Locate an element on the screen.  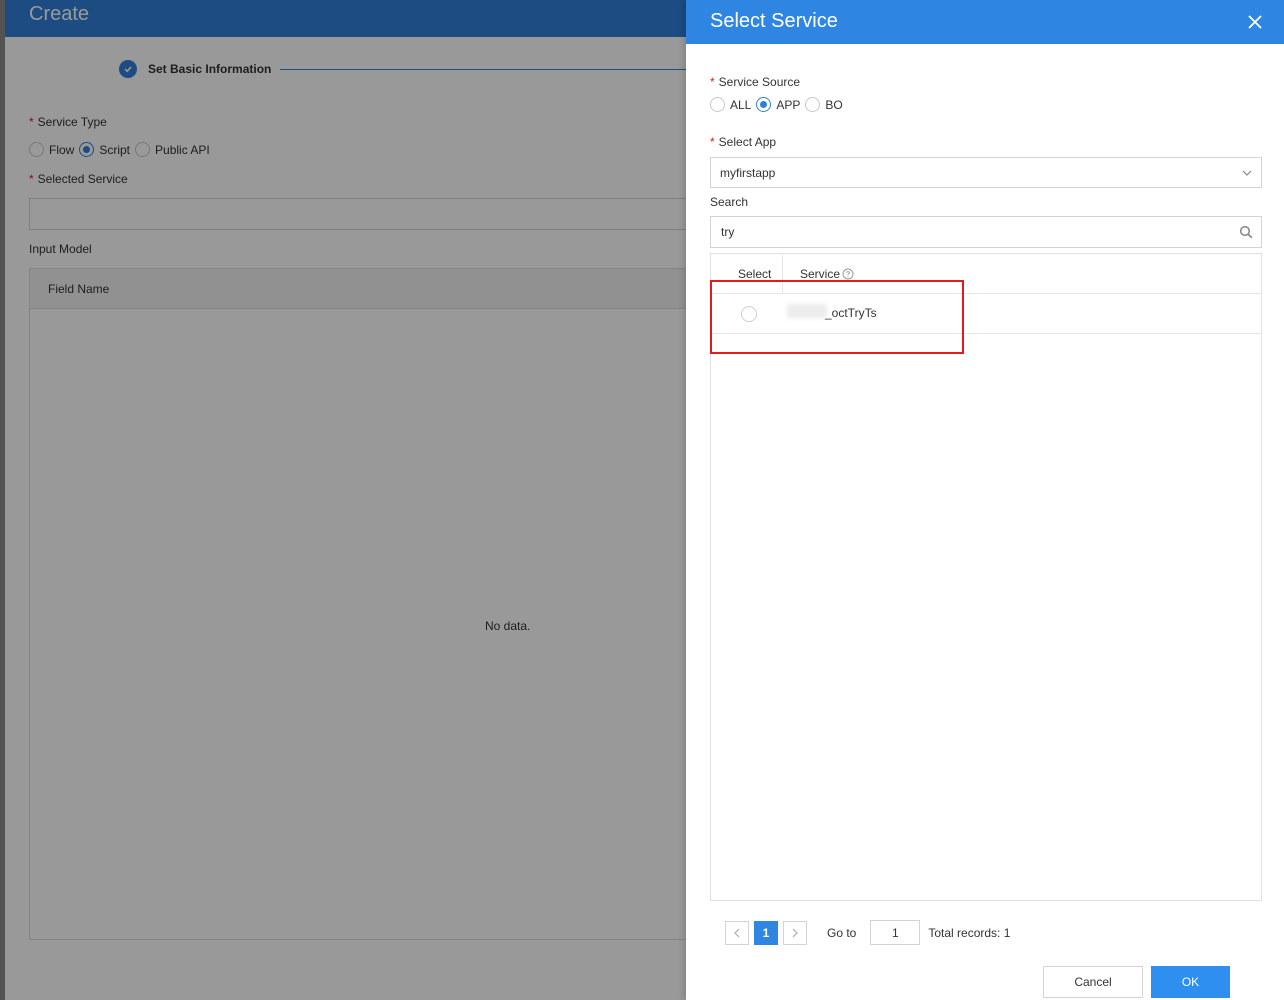
next-page-button is located at coordinates (795, 932).